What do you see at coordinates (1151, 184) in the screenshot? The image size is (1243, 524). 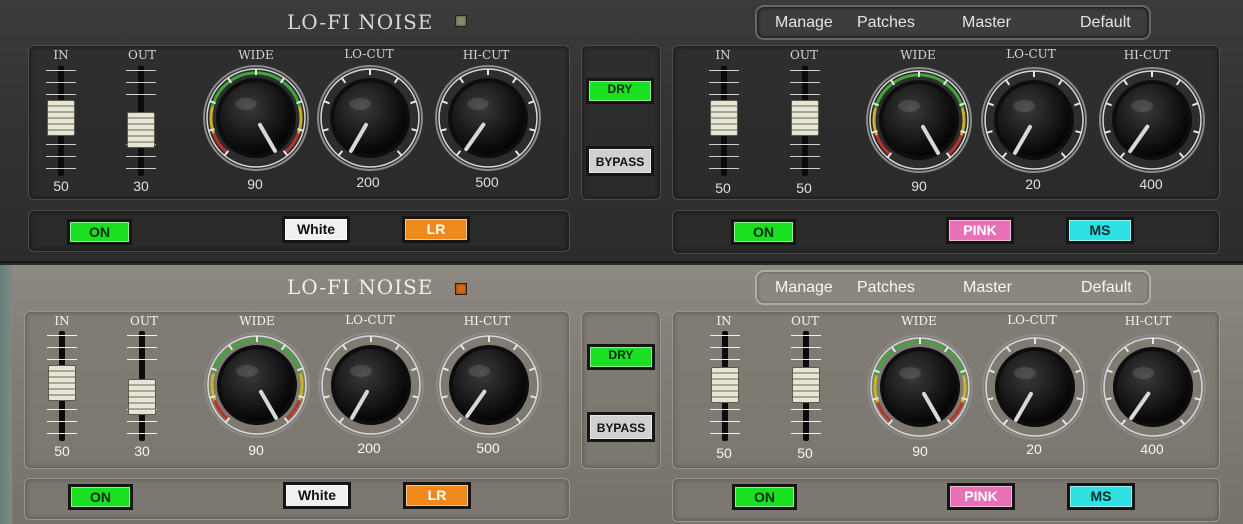 I see `knob-value-hicut-right: 400` at bounding box center [1151, 184].